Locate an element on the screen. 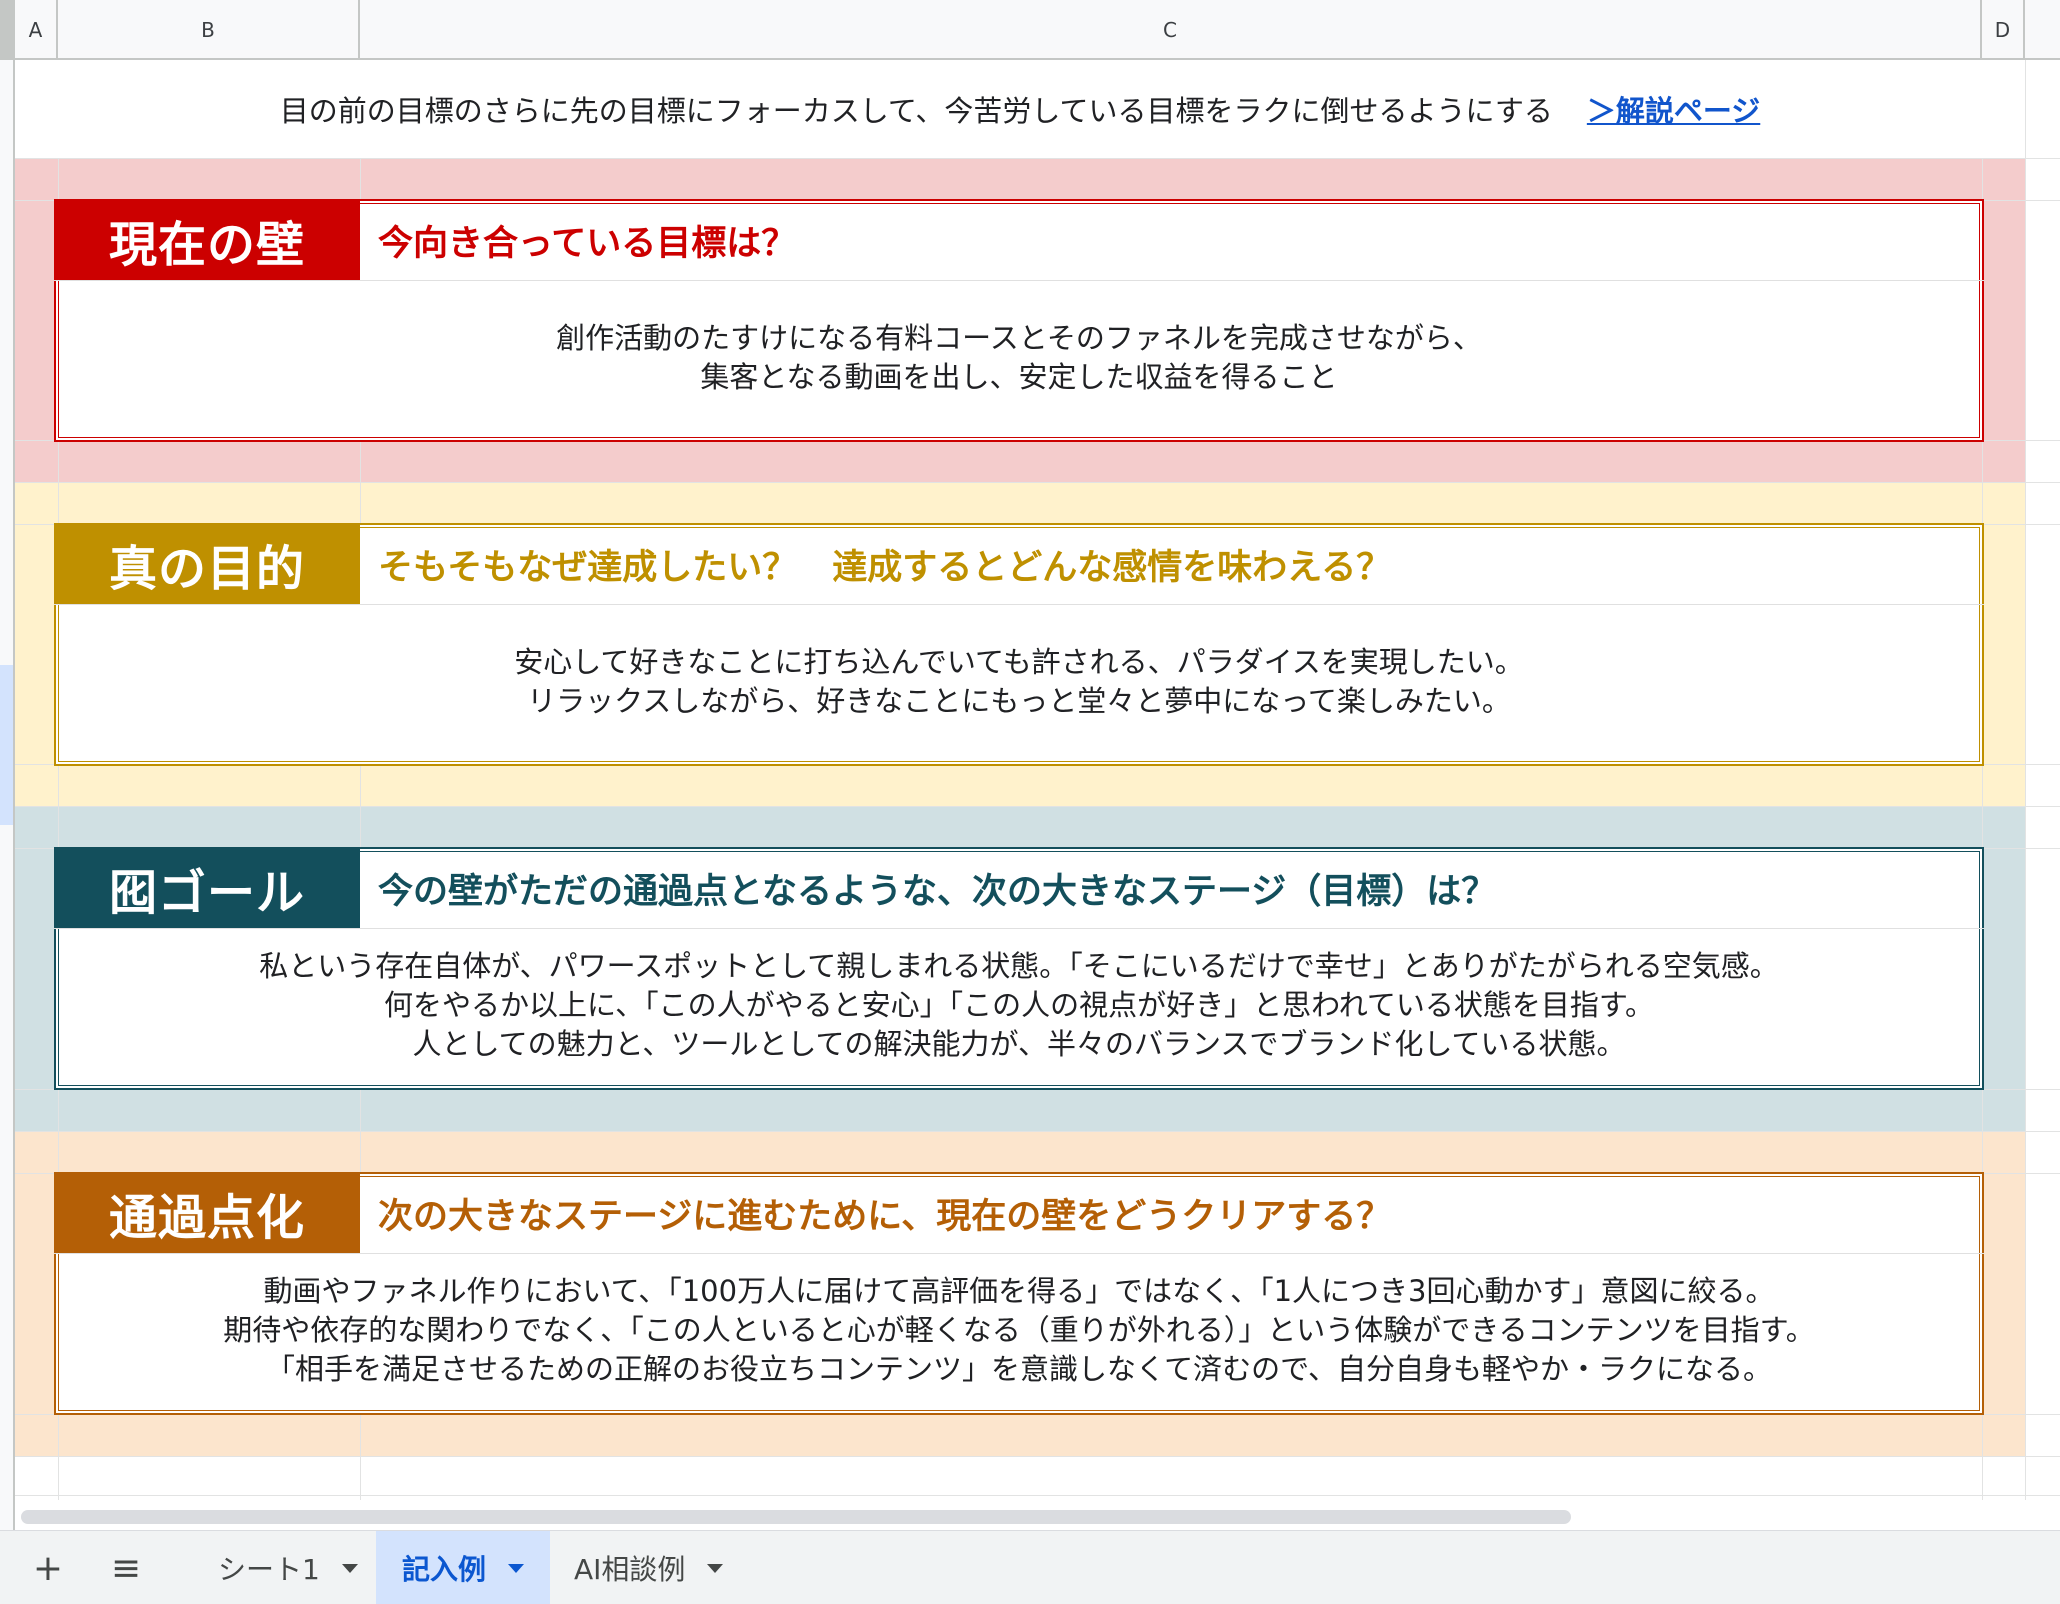 This screenshot has height=1604, width=2060. section-label: 通過点化 is located at coordinates (207, 1213).